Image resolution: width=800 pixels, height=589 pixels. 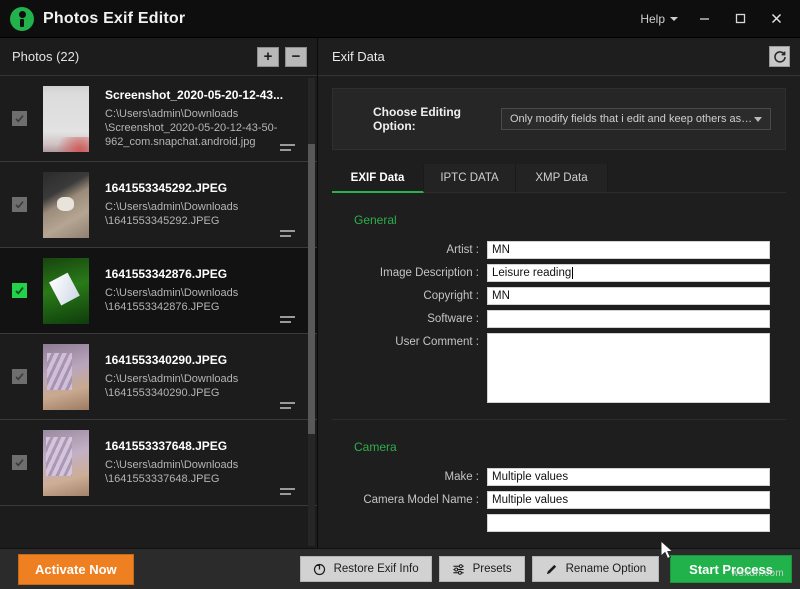 I want to click on minimize-button, so click(x=704, y=19).